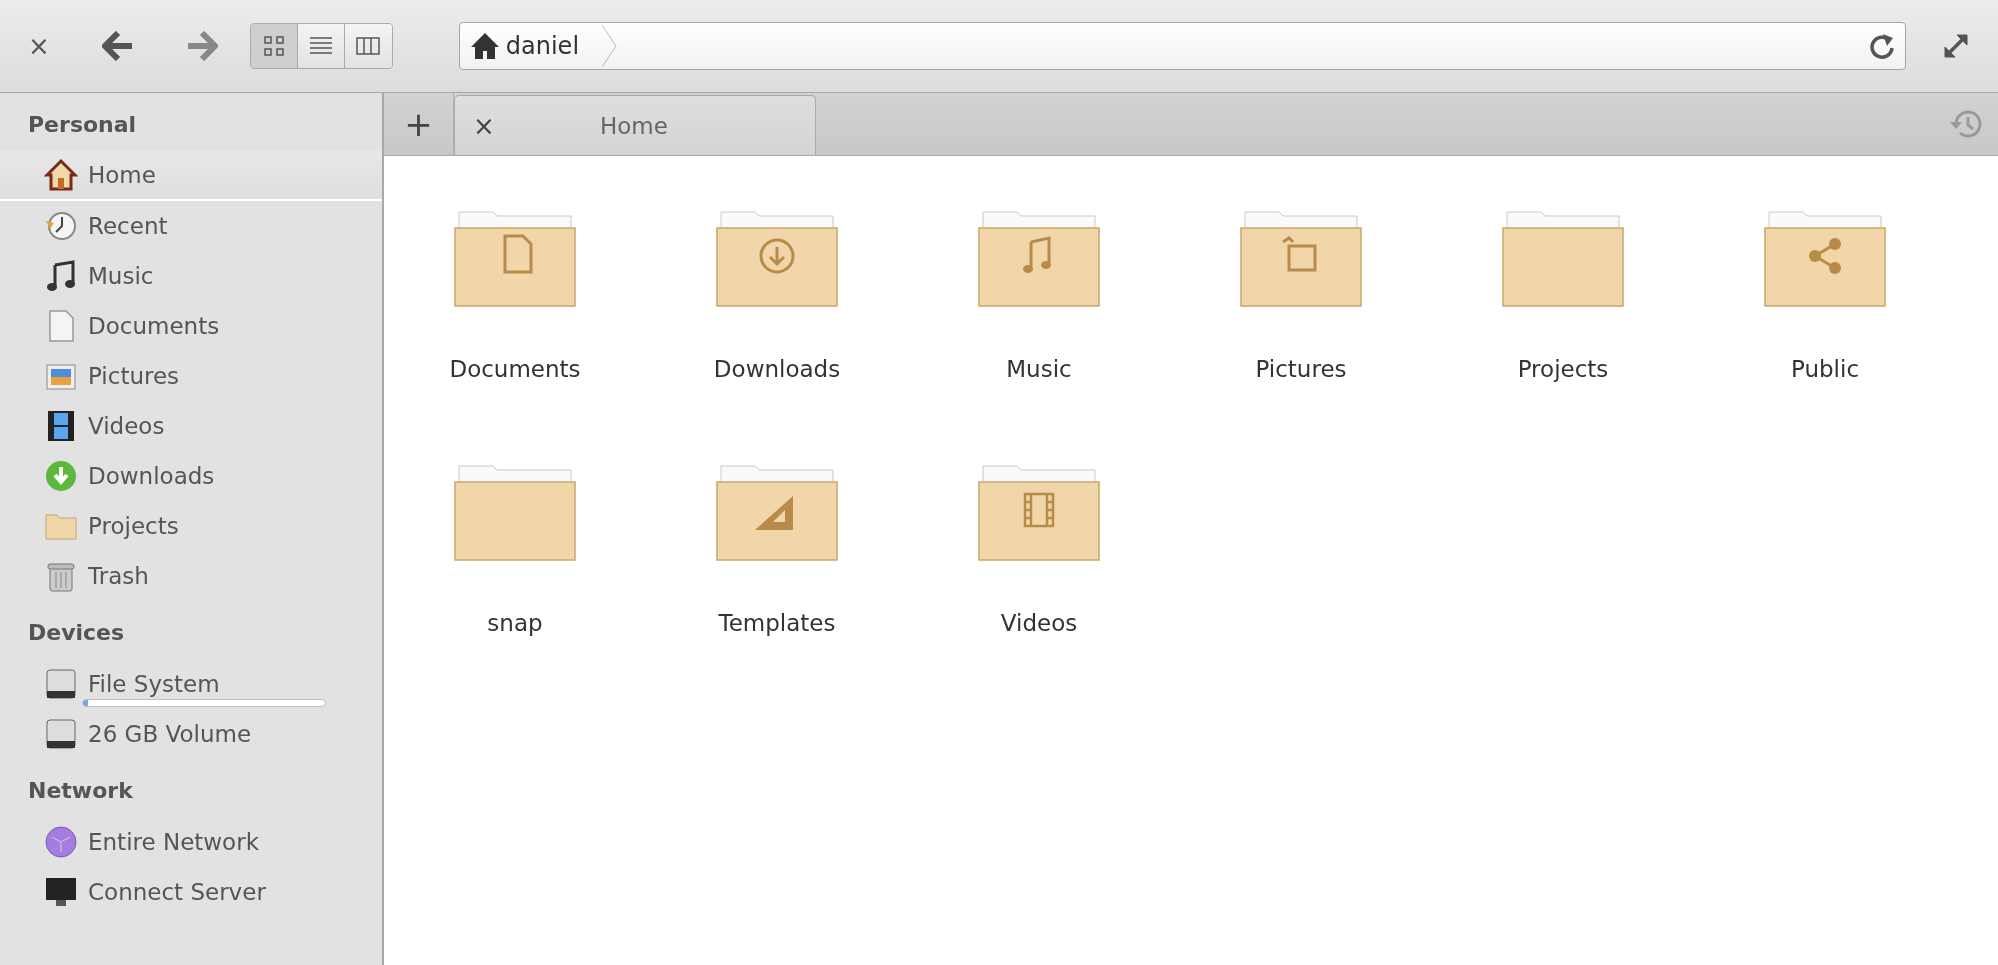  Describe the element at coordinates (177, 892) in the screenshot. I see `sidebar-item-label: Connect Server` at that location.